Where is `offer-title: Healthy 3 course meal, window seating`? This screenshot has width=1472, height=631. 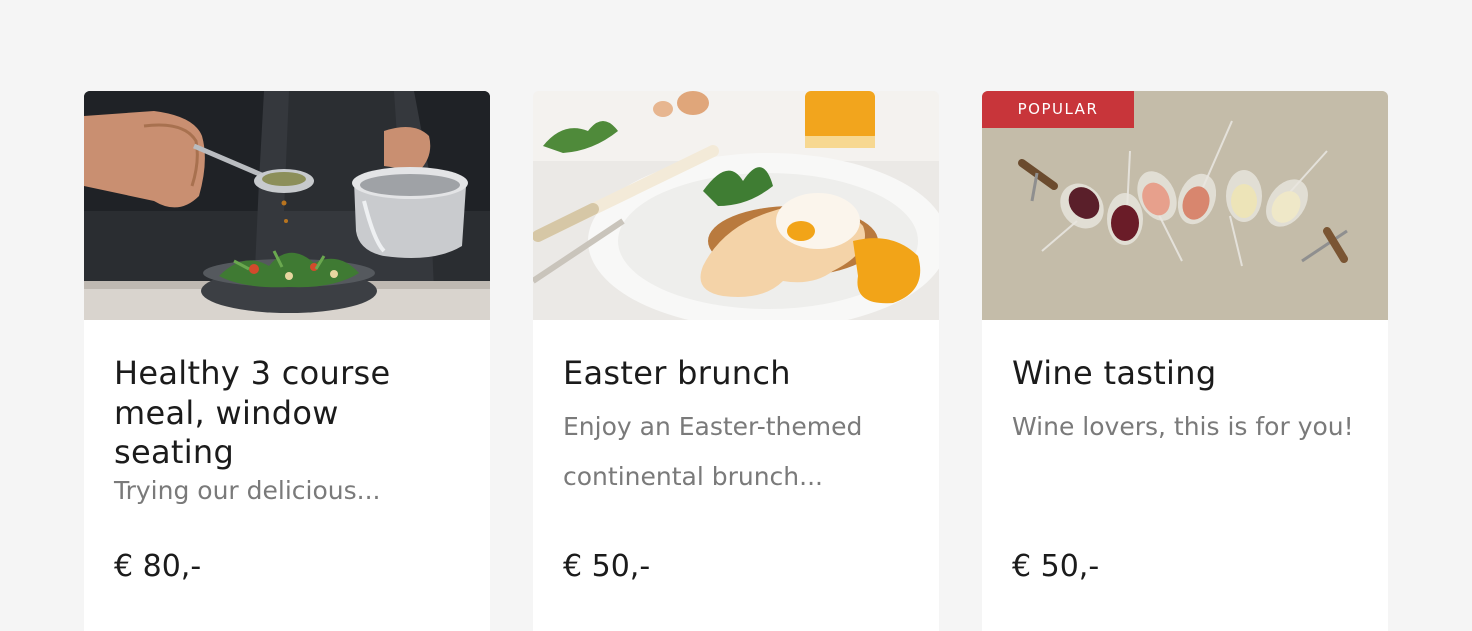
offer-title: Healthy 3 course meal, window seating is located at coordinates (252, 412).